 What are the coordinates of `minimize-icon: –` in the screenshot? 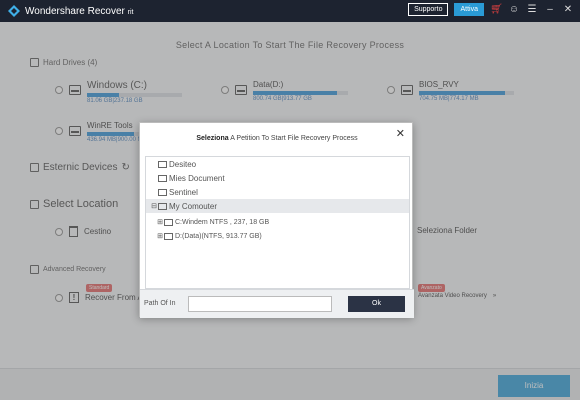 It's located at (550, 9).